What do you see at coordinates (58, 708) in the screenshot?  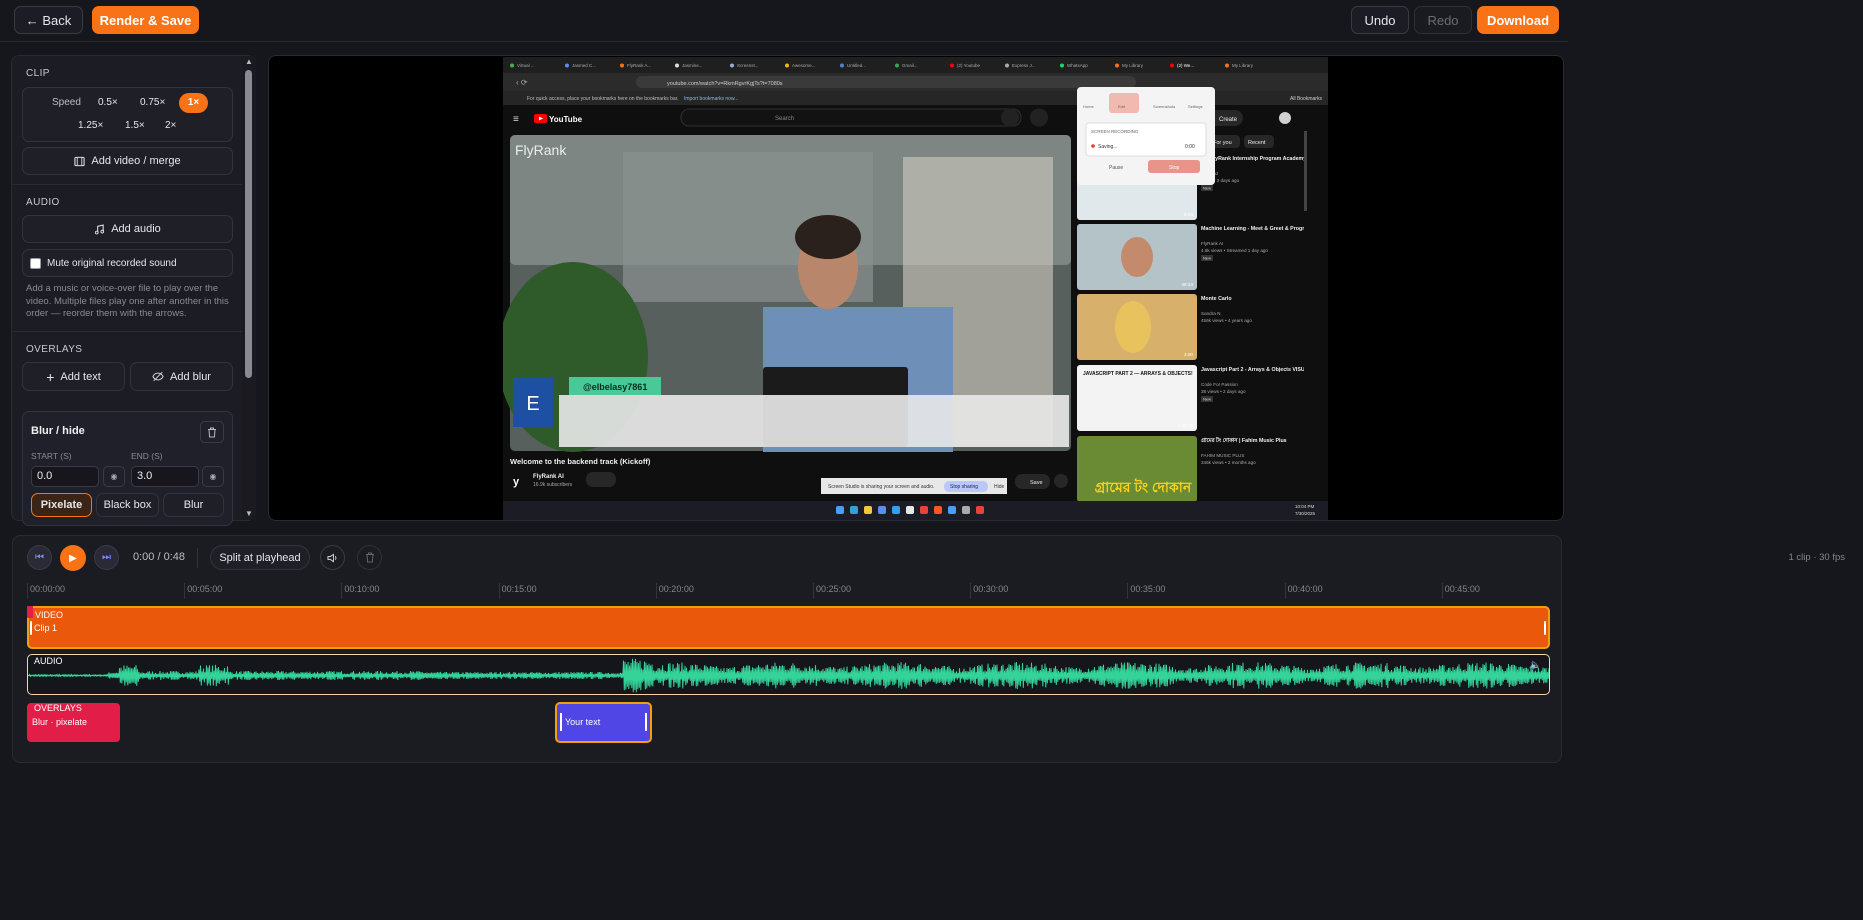 I see `overlays-track-label-text: OVERLAYS` at bounding box center [58, 708].